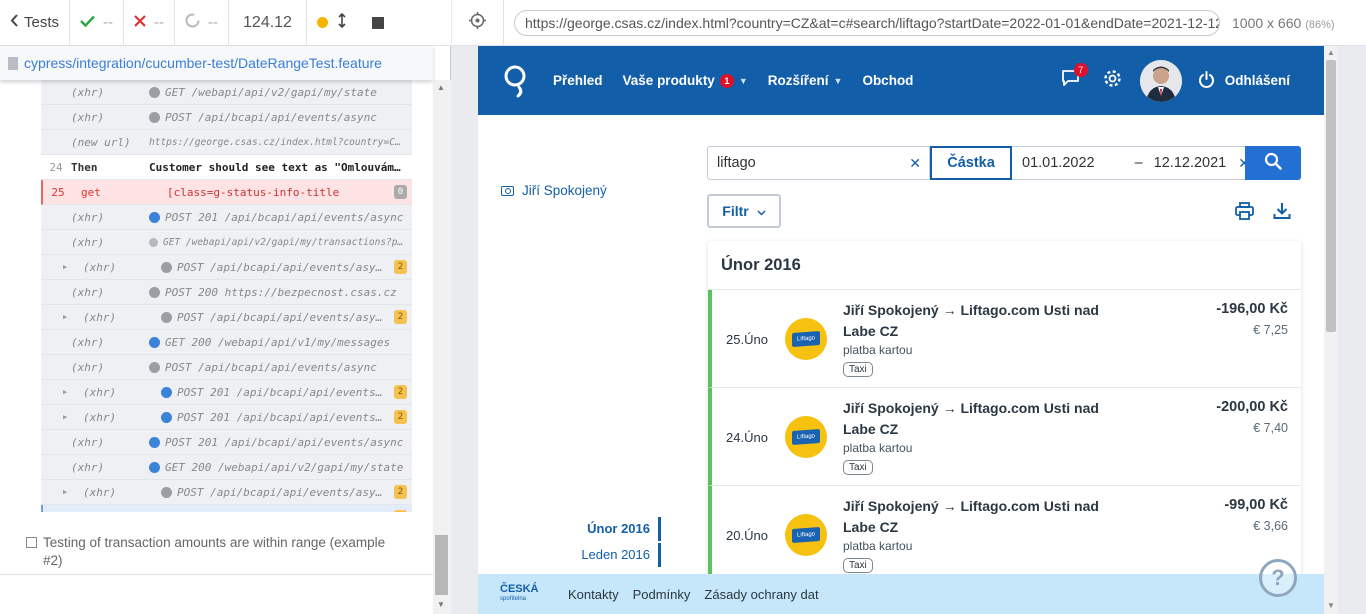  What do you see at coordinates (887, 80) in the screenshot?
I see `nav-shop: Obchod` at bounding box center [887, 80].